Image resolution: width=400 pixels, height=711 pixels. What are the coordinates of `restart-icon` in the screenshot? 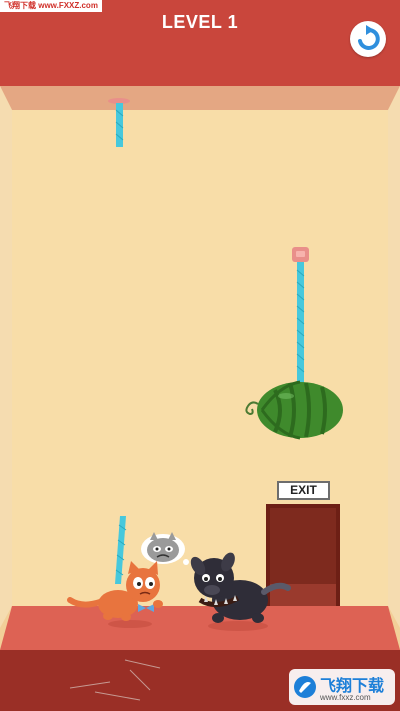 It's located at (368, 39).